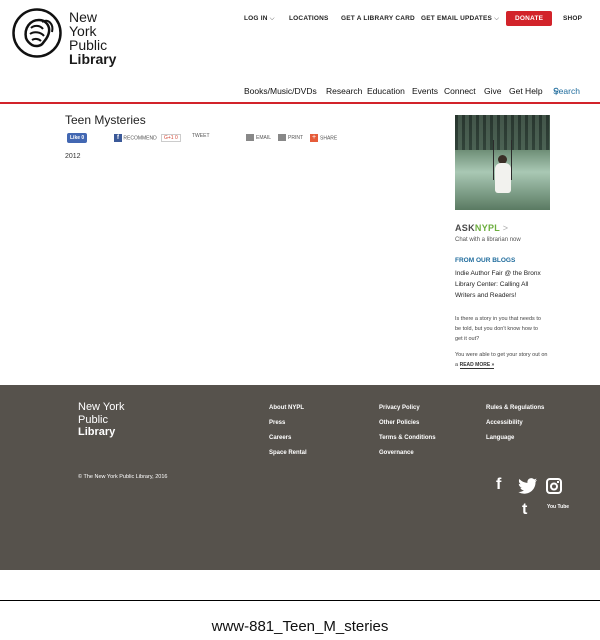 This screenshot has height=640, width=600. I want to click on email-icon, so click(250, 137).